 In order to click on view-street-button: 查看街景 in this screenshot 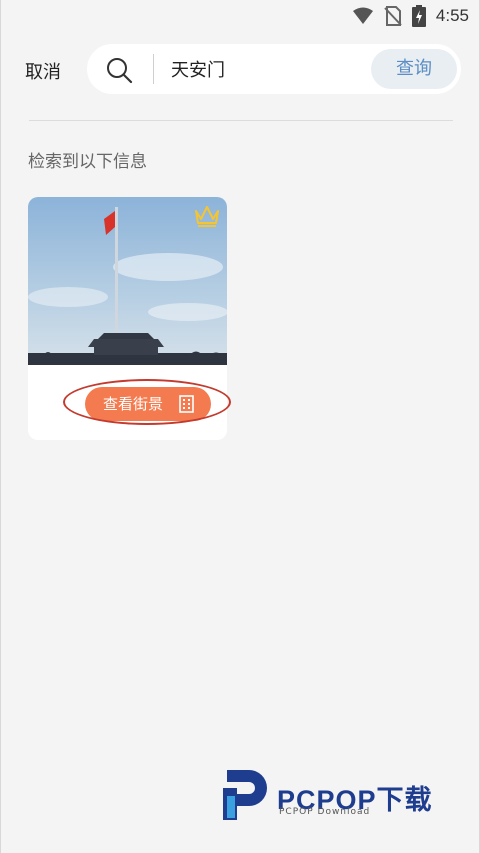, I will do `click(148, 404)`.